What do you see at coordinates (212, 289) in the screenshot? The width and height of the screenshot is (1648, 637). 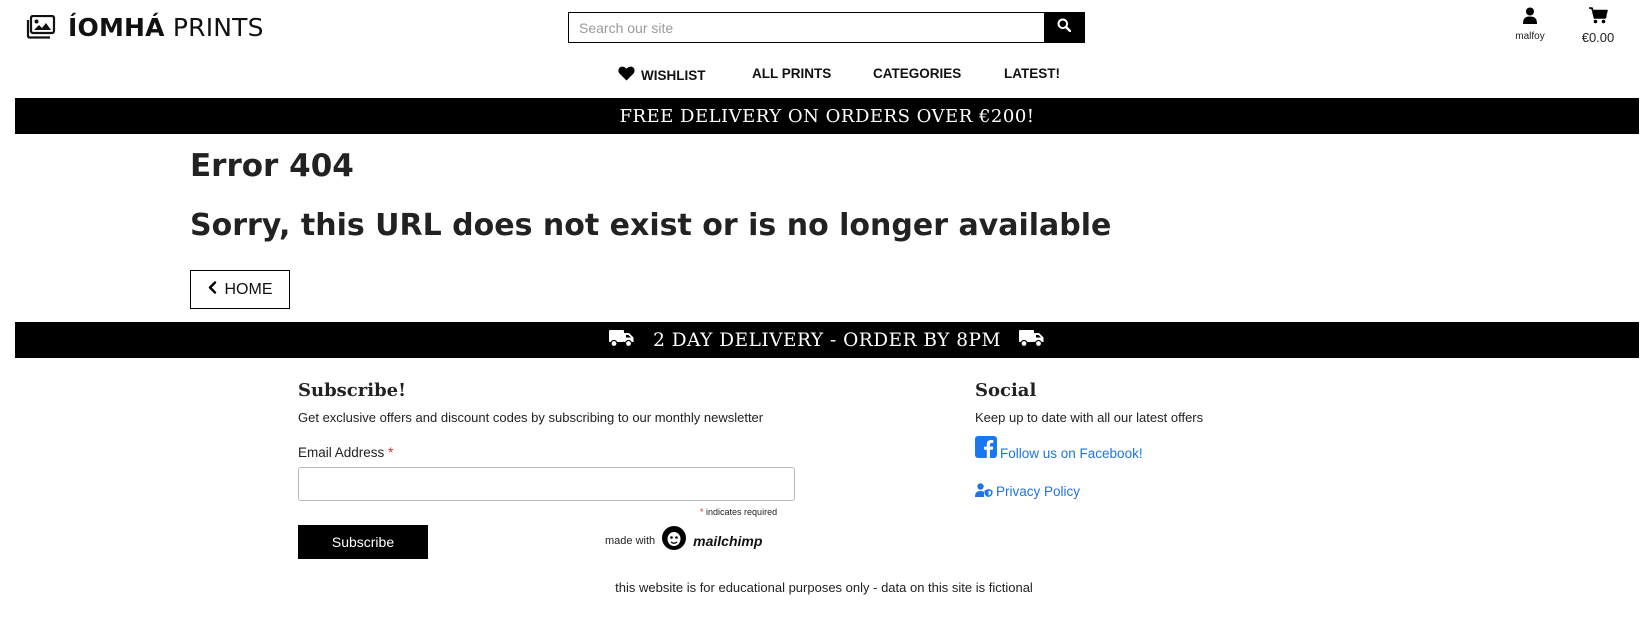 I see `chevron-left-icon` at bounding box center [212, 289].